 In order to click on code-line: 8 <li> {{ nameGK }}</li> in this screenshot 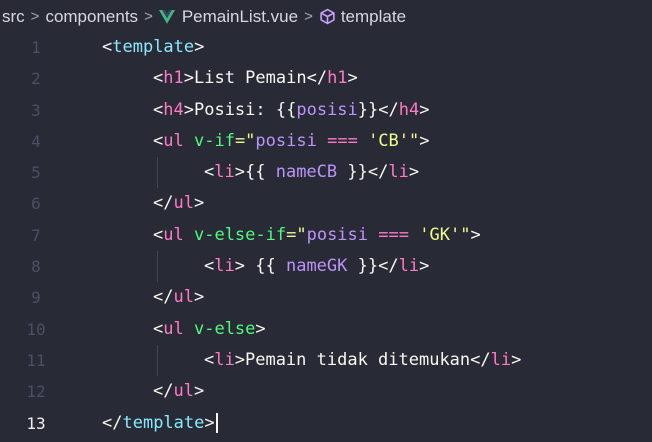, I will do `click(326, 267)`.